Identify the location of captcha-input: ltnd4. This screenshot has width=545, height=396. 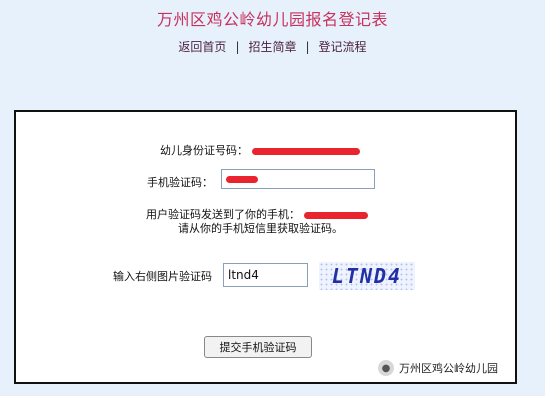
(265, 275).